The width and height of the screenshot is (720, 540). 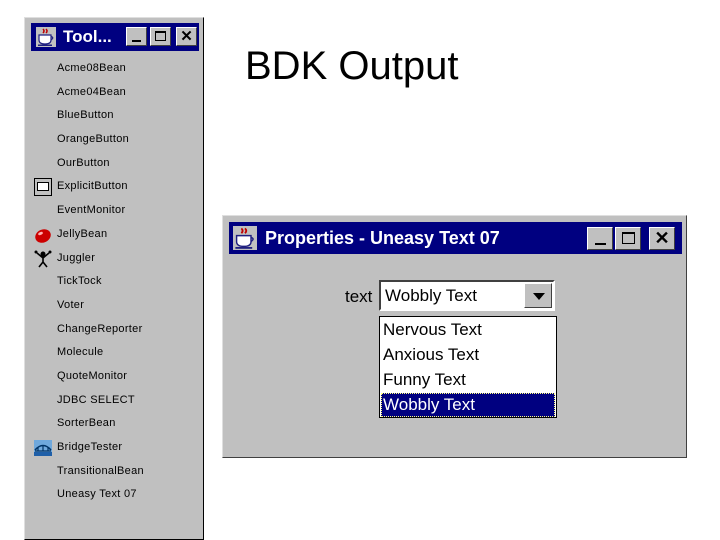 What do you see at coordinates (83, 162) in the screenshot?
I see `bean-label: OurButton` at bounding box center [83, 162].